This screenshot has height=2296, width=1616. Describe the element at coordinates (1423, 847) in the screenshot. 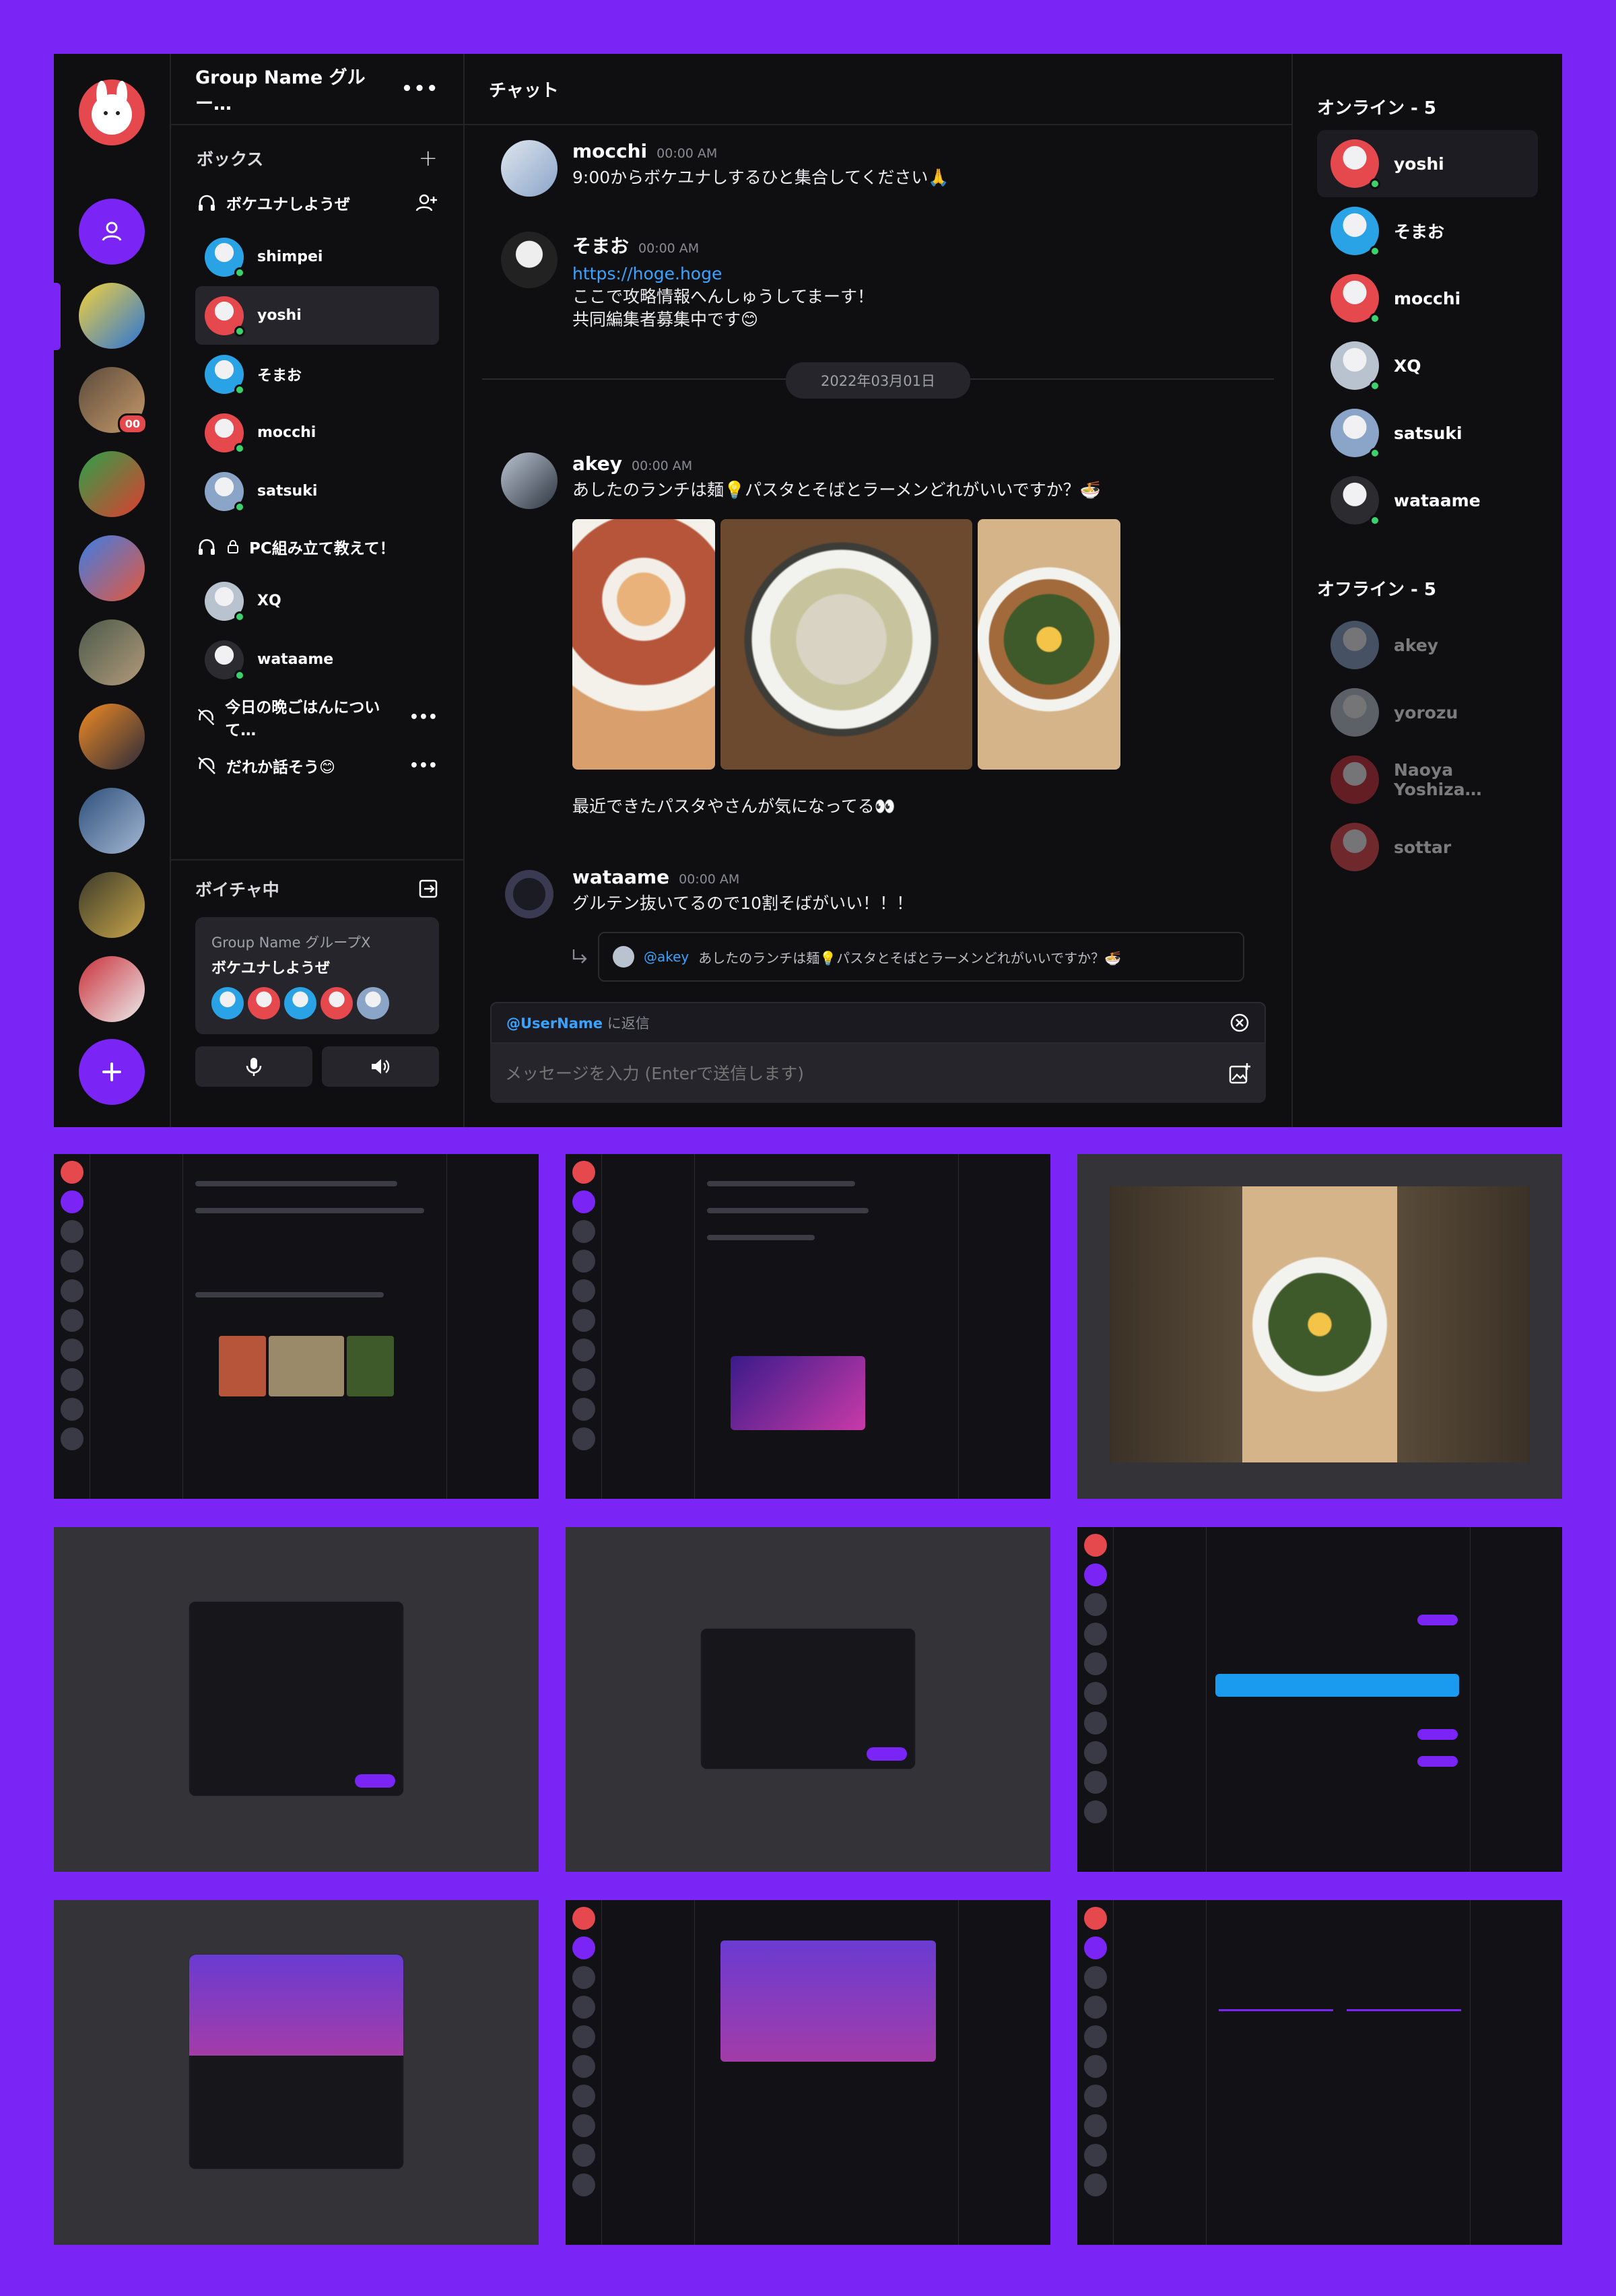

I see `member-name: sottar` at that location.